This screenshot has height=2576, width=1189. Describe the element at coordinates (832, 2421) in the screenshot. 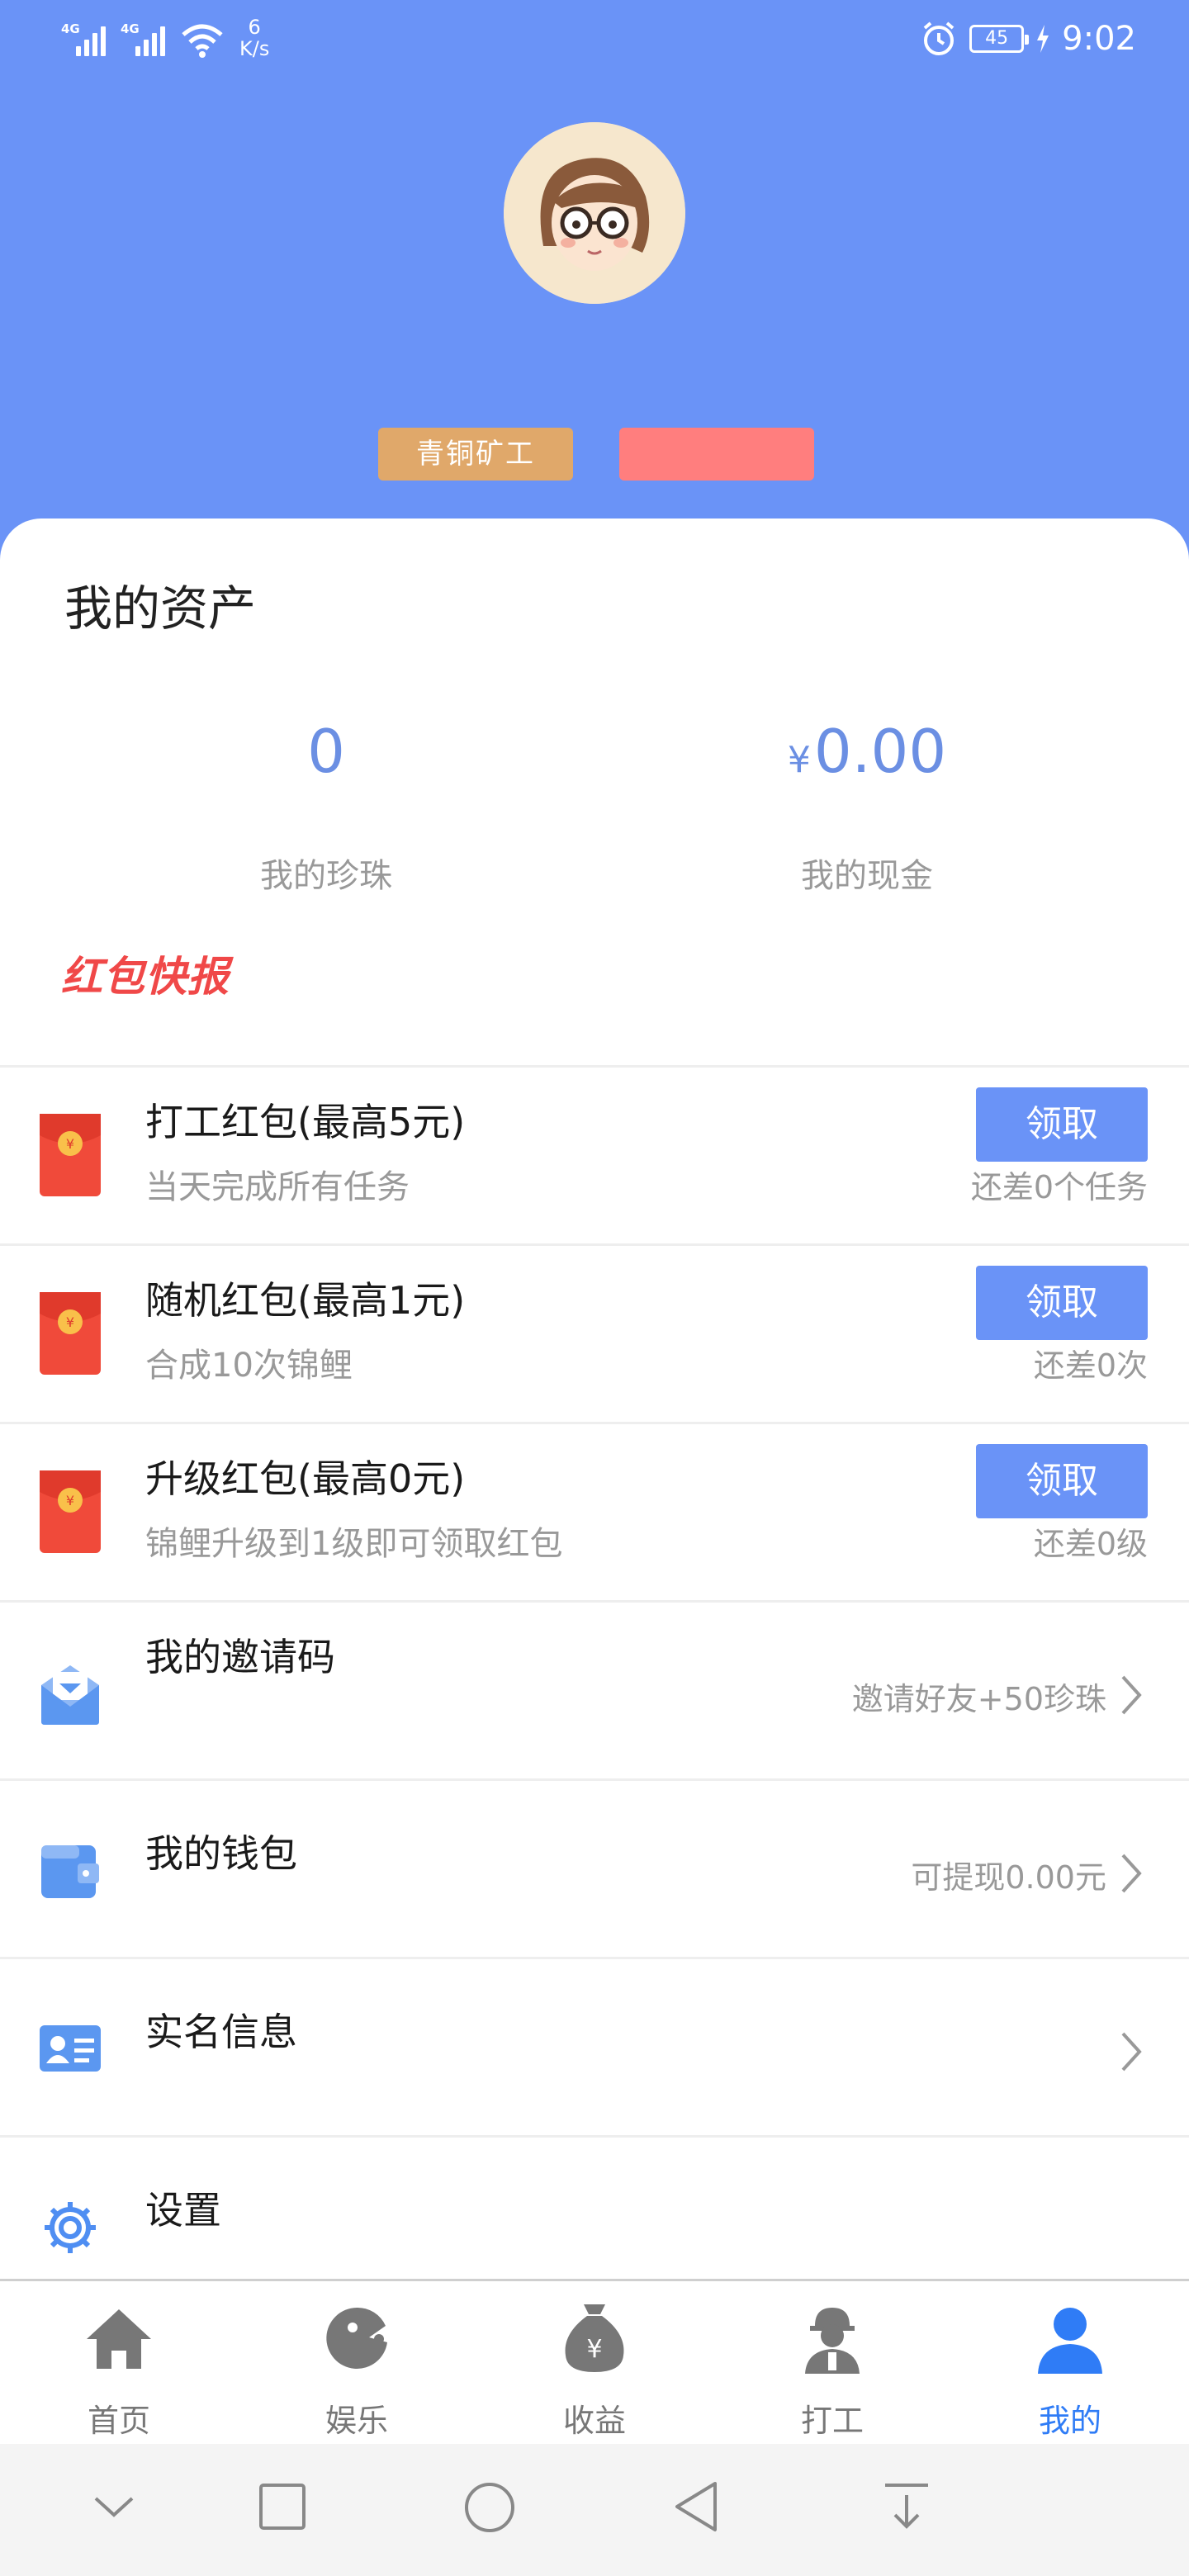

I see `tab-label: 打工` at that location.